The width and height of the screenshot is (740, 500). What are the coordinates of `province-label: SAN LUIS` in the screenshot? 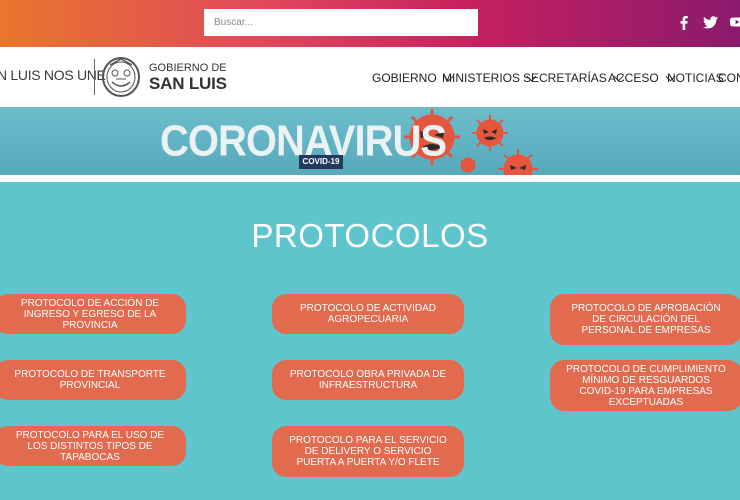 It's located at (188, 84).